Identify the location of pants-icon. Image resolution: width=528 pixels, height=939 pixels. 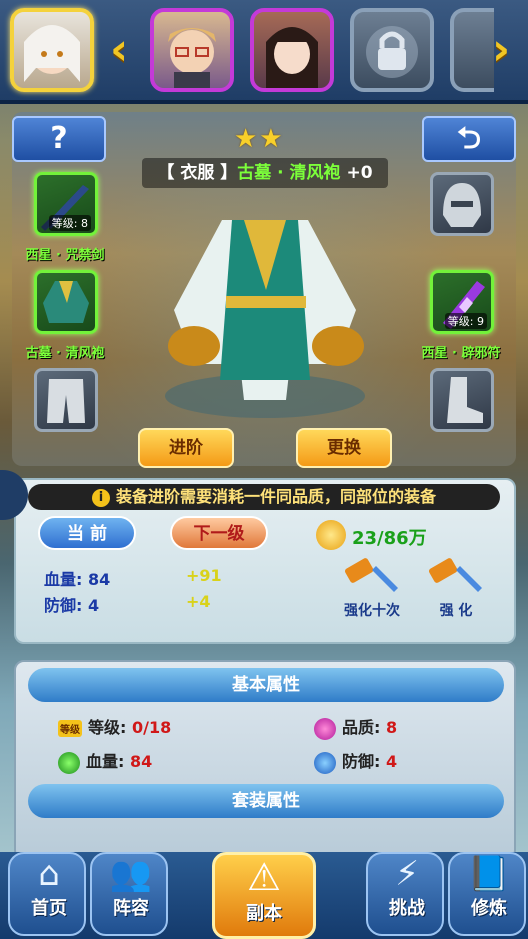
(66, 401).